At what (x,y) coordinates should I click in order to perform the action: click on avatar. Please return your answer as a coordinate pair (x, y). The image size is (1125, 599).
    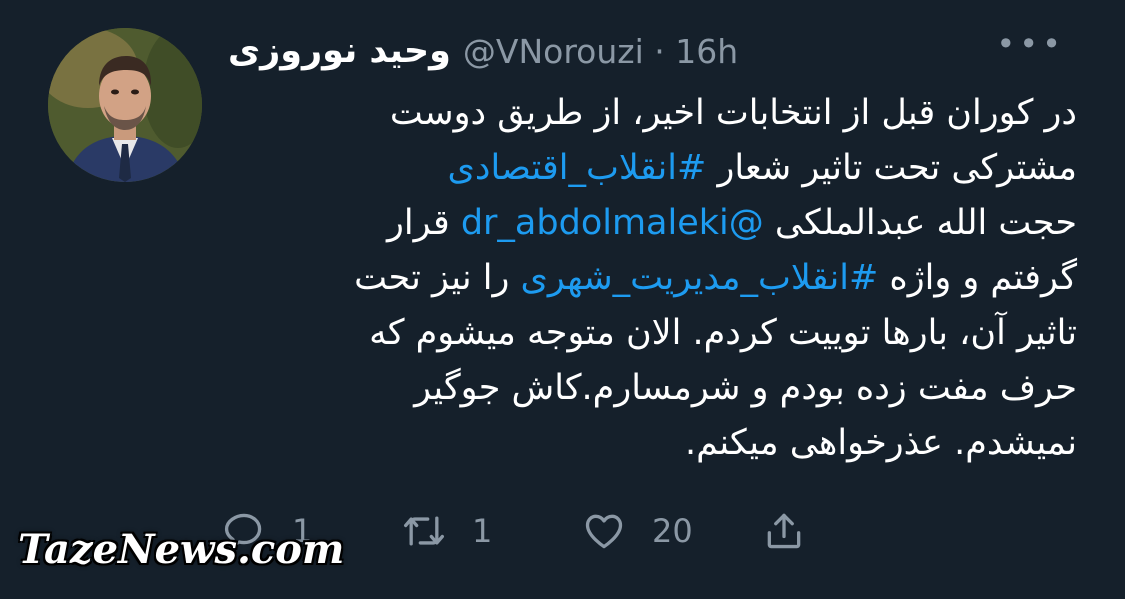
    Looking at the image, I should click on (125, 105).